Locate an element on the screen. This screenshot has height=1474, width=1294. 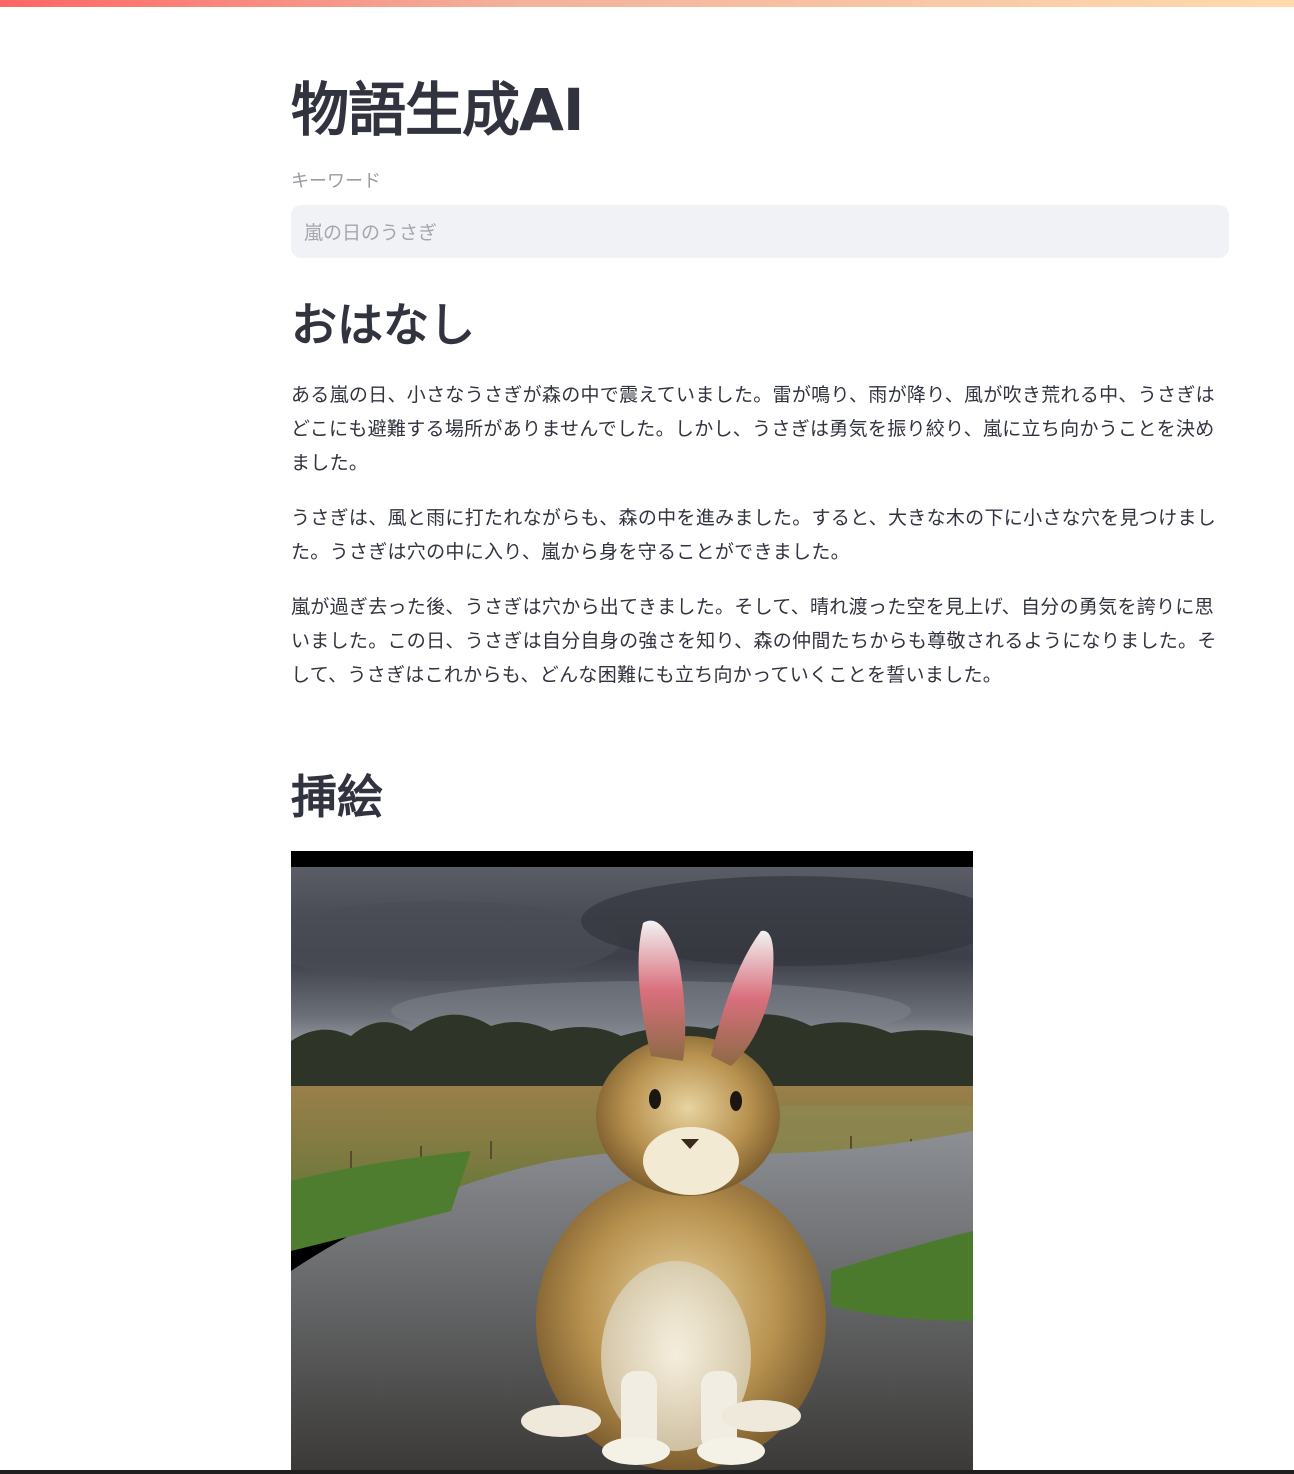
page-title: 物語生成AI is located at coordinates (437, 110).